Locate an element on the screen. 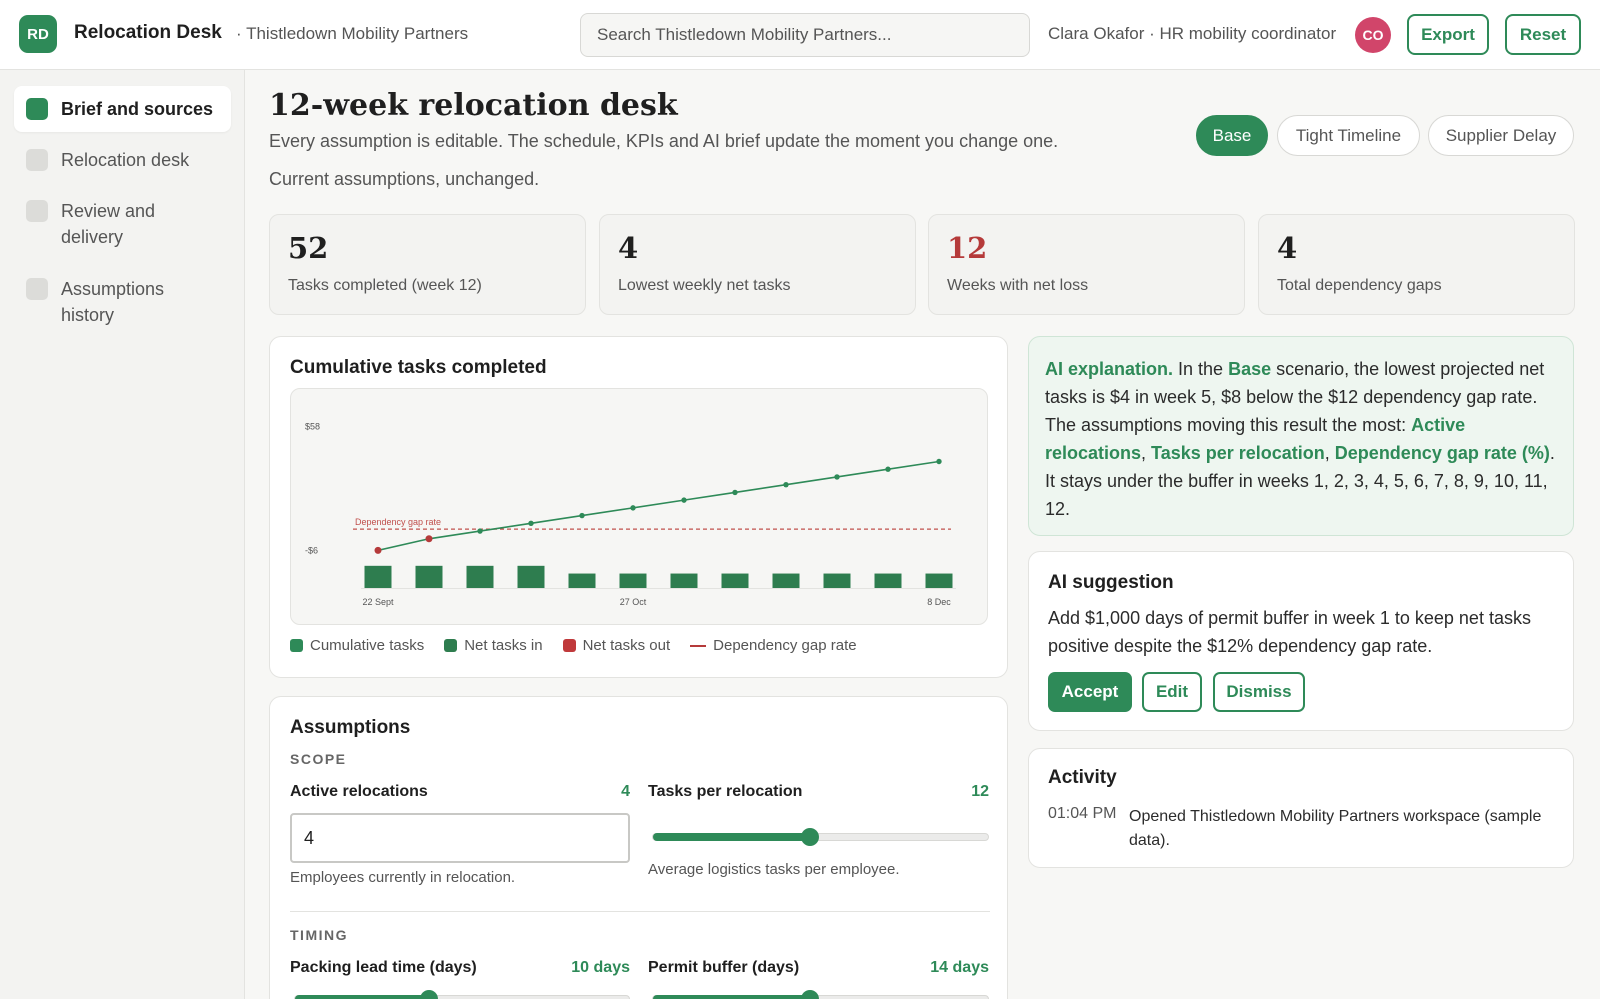 Image resolution: width=1600 pixels, height=999 pixels. legend-net-tasks-in: Net tasks in is located at coordinates (493, 645).